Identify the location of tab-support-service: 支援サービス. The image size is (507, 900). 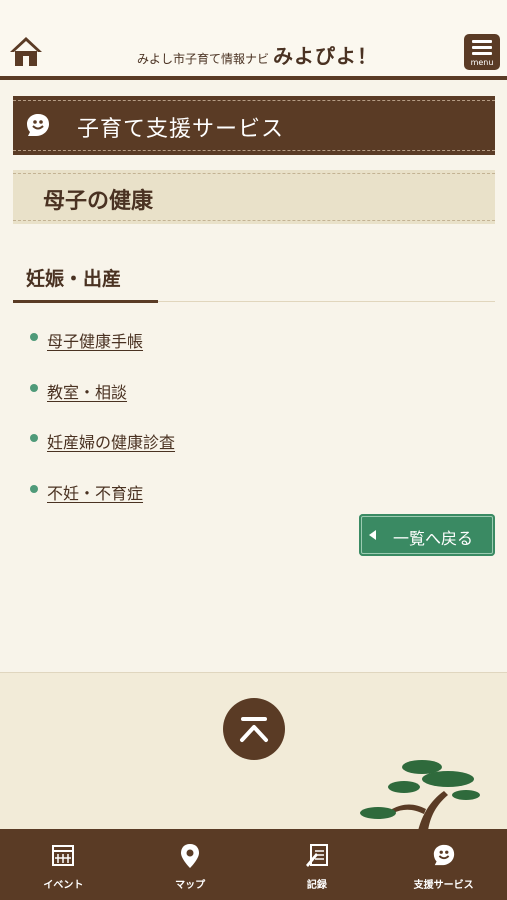
(443, 864).